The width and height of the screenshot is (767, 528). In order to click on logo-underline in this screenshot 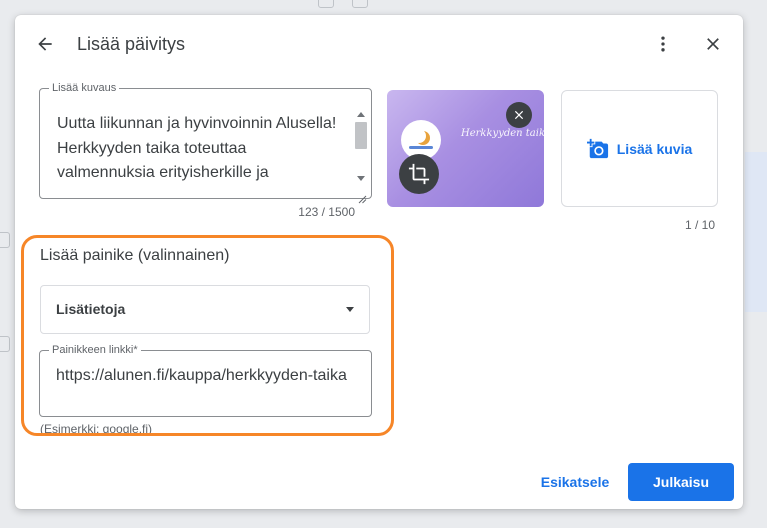, I will do `click(421, 147)`.